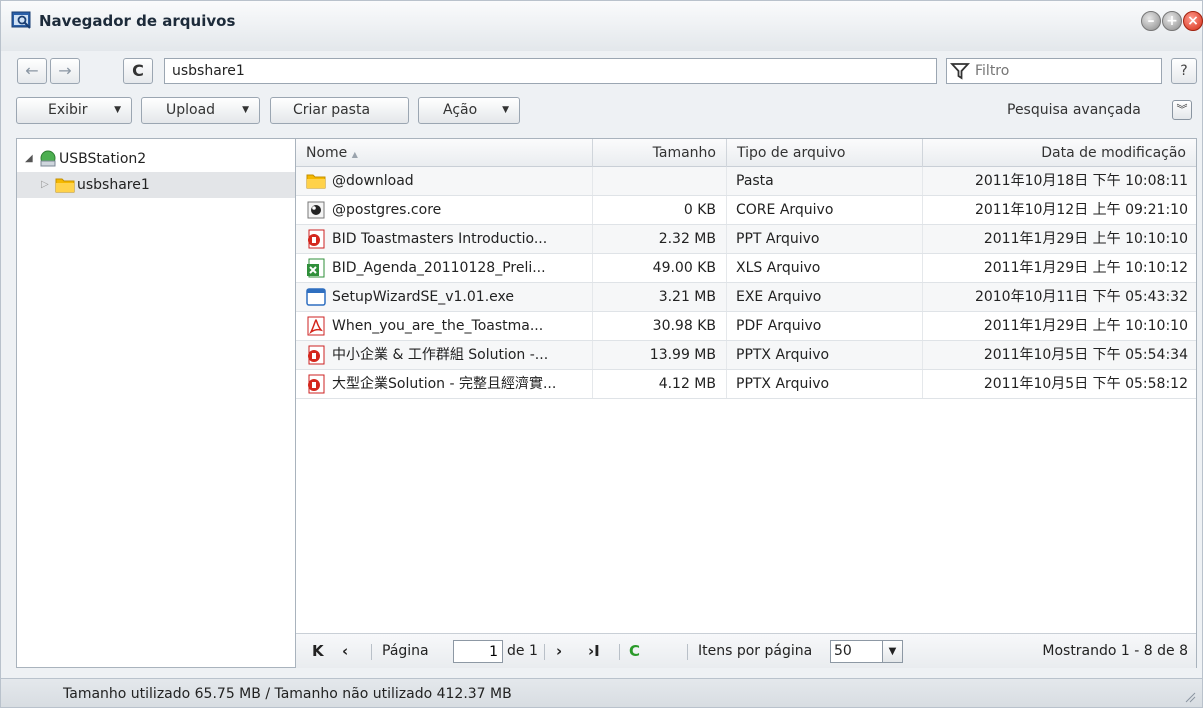 This screenshot has width=1203, height=708. What do you see at coordinates (843, 651) in the screenshot?
I see `items-per-page-value: 50` at bounding box center [843, 651].